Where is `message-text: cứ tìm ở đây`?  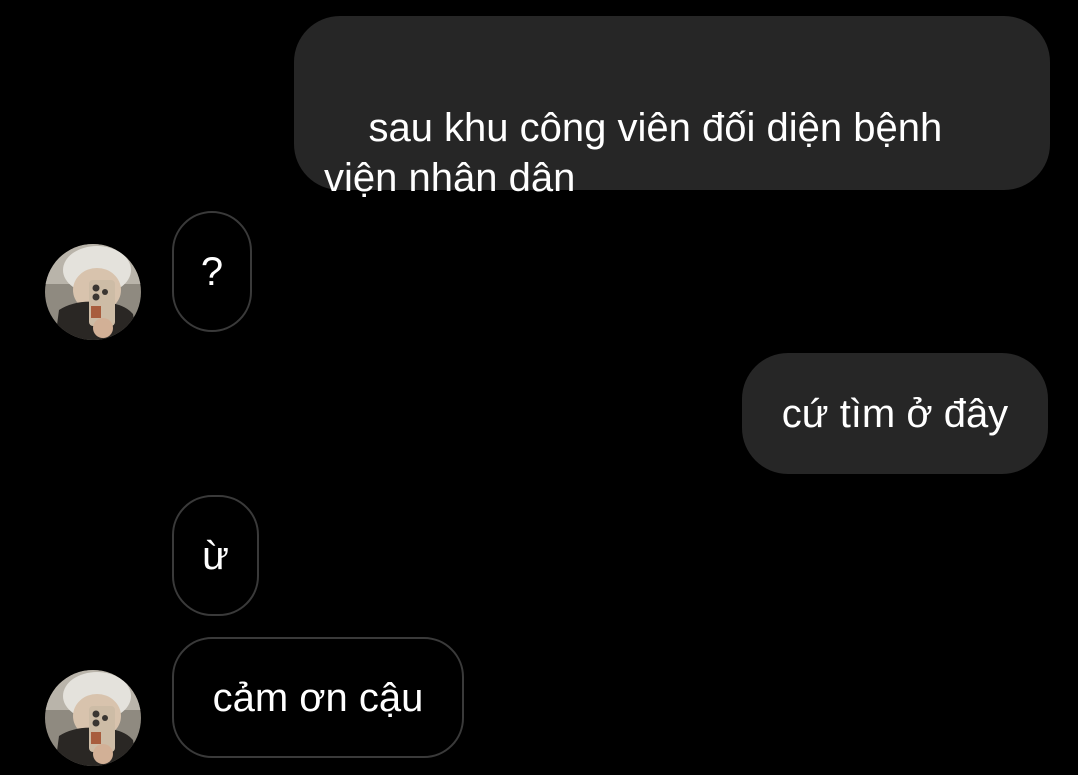 message-text: cứ tìm ở đây is located at coordinates (895, 413).